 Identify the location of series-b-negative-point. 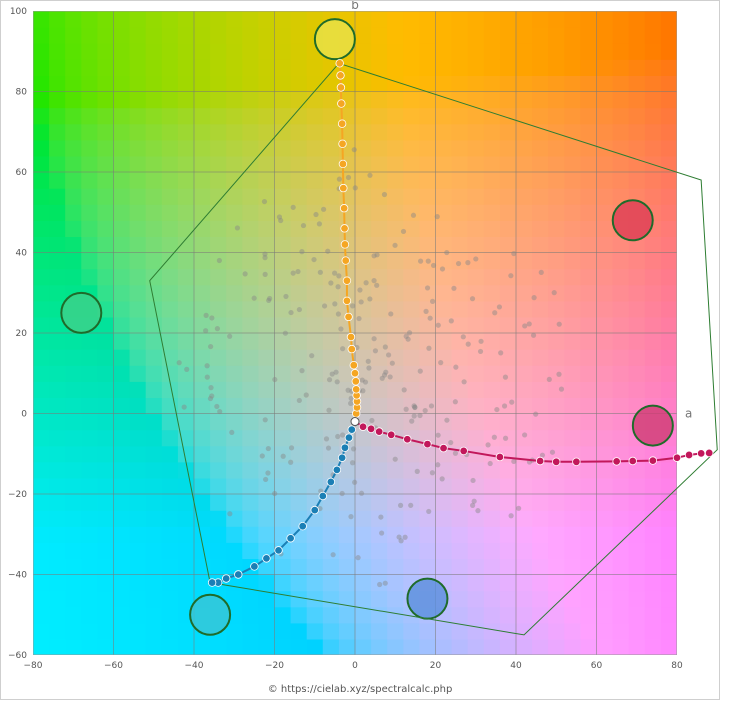
(351, 429).